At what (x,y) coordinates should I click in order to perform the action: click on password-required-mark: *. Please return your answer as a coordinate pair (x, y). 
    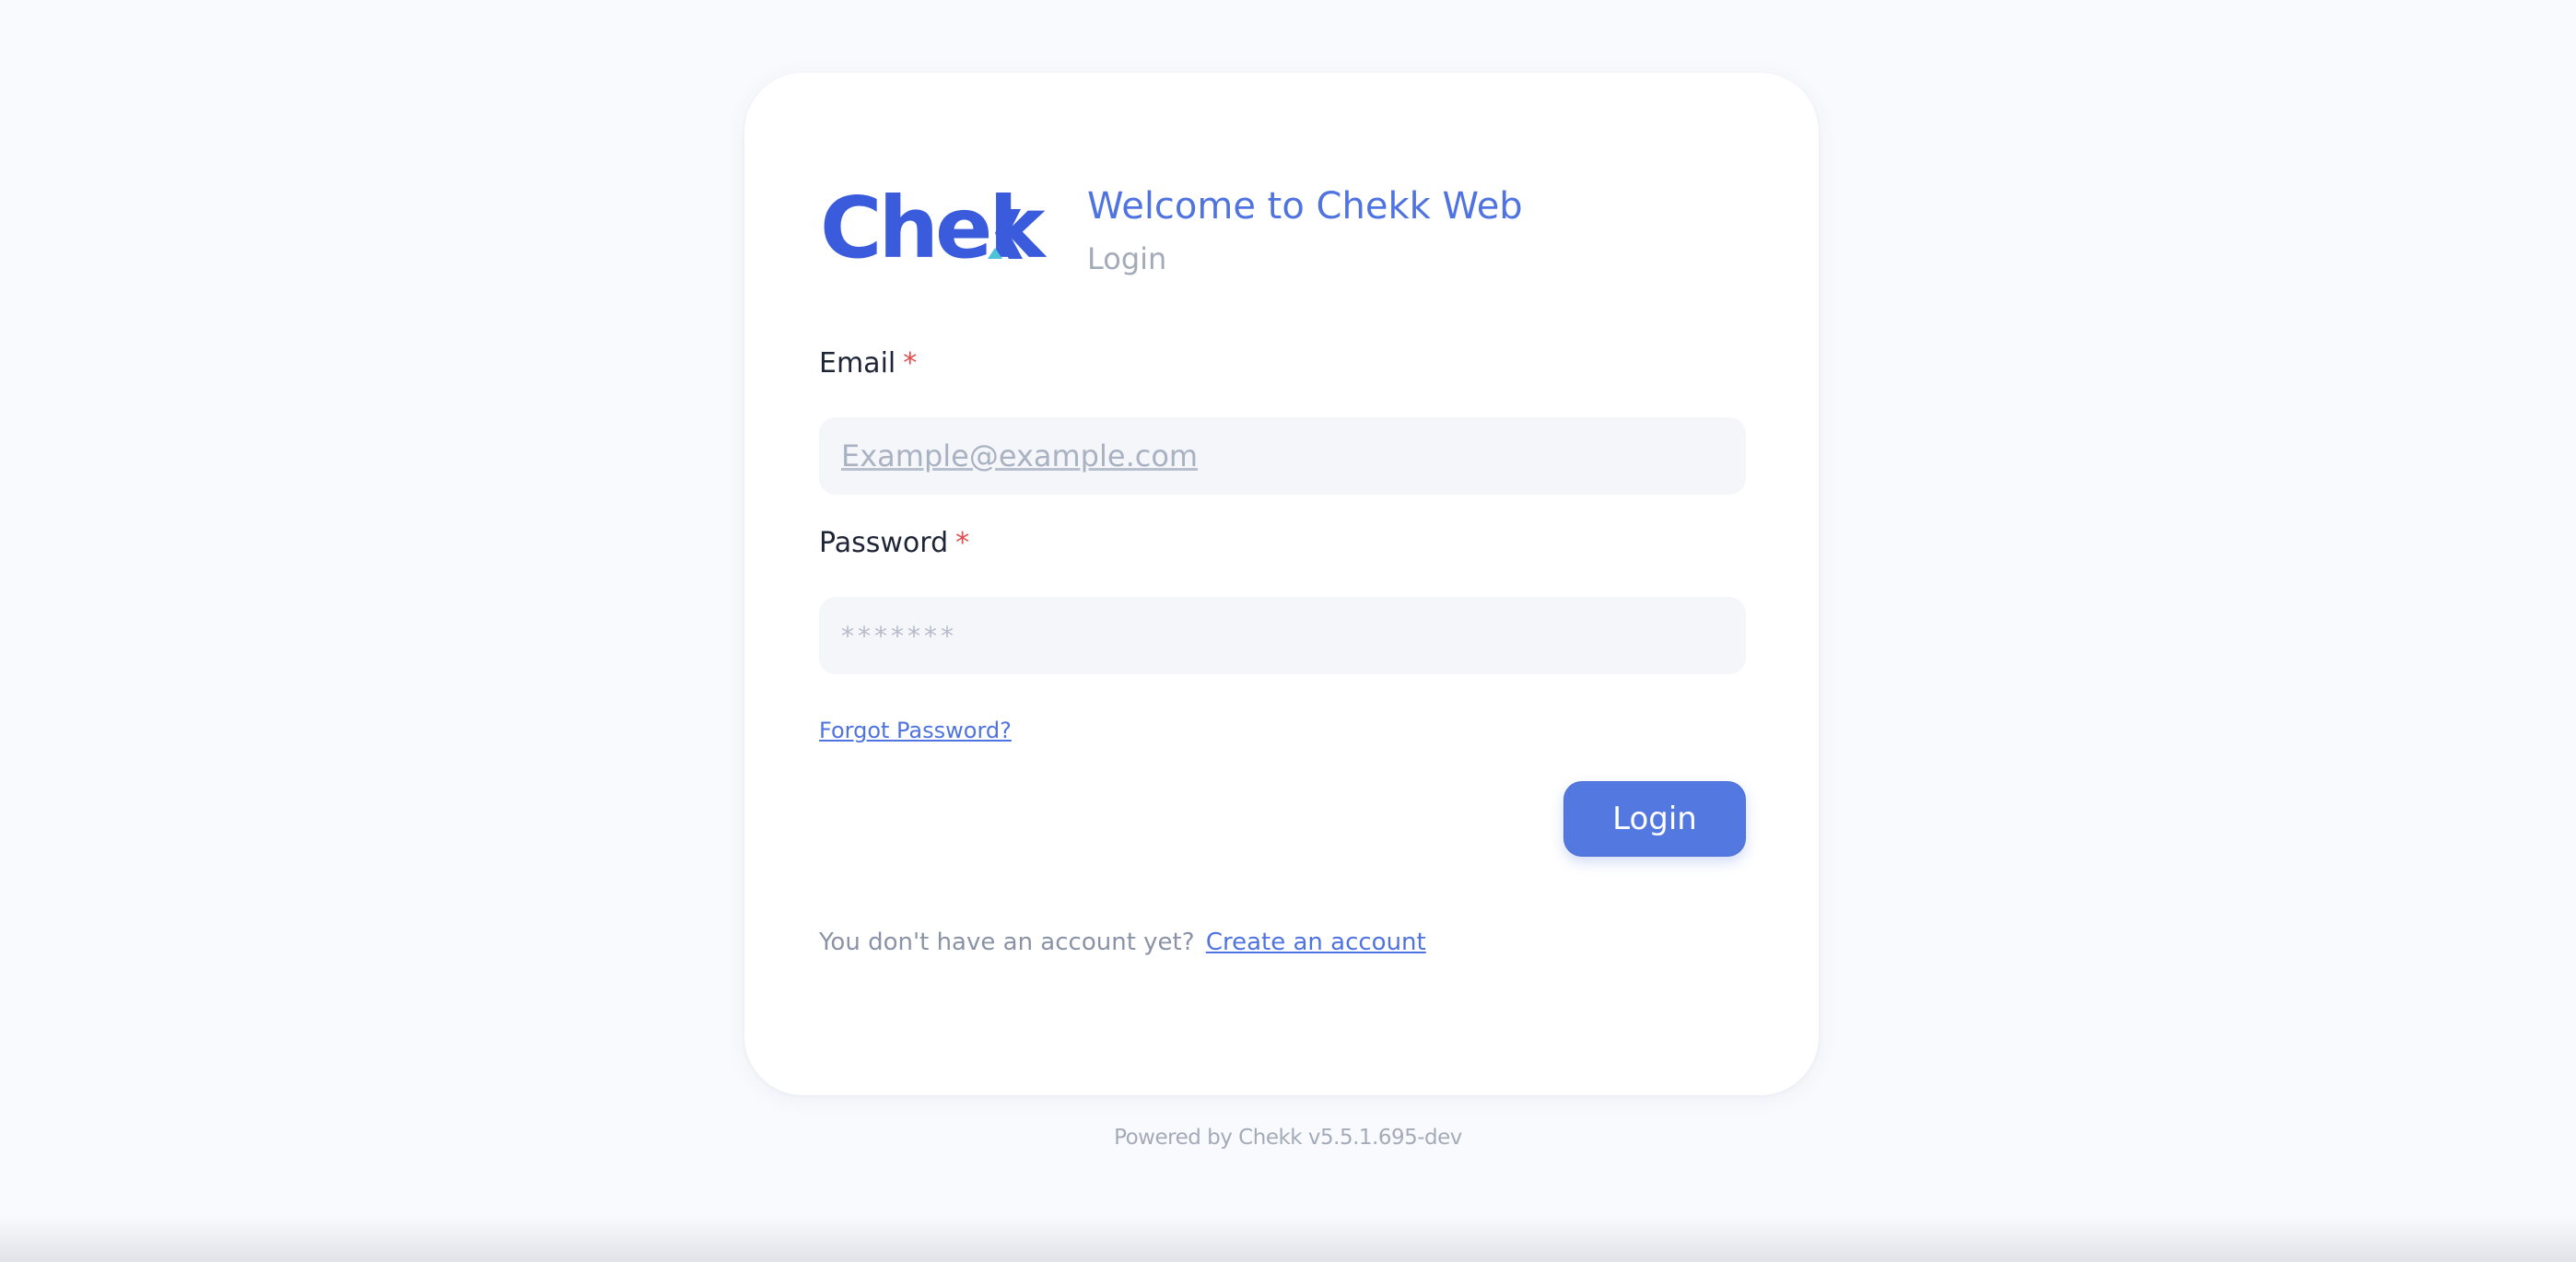
    Looking at the image, I should click on (962, 543).